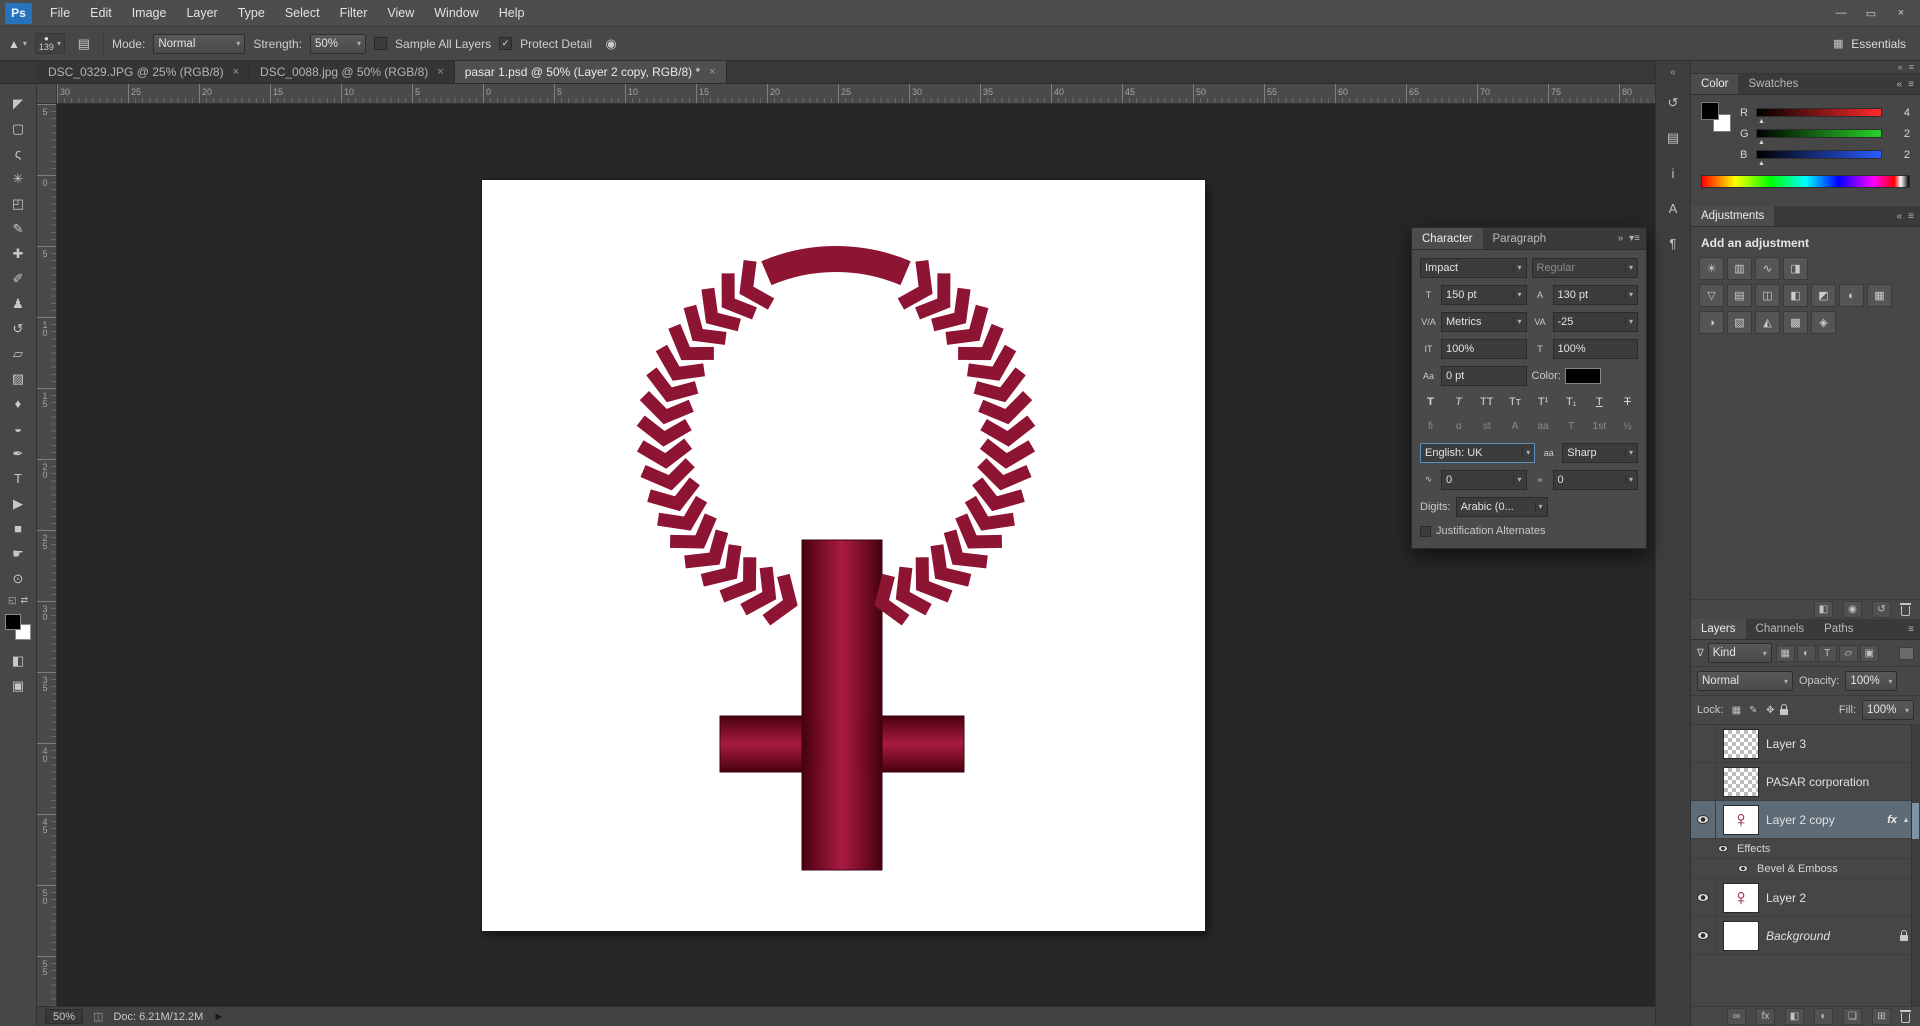 The image size is (1920, 1026). I want to click on photo-filter-adjustment-icon: ◩, so click(1823, 295).